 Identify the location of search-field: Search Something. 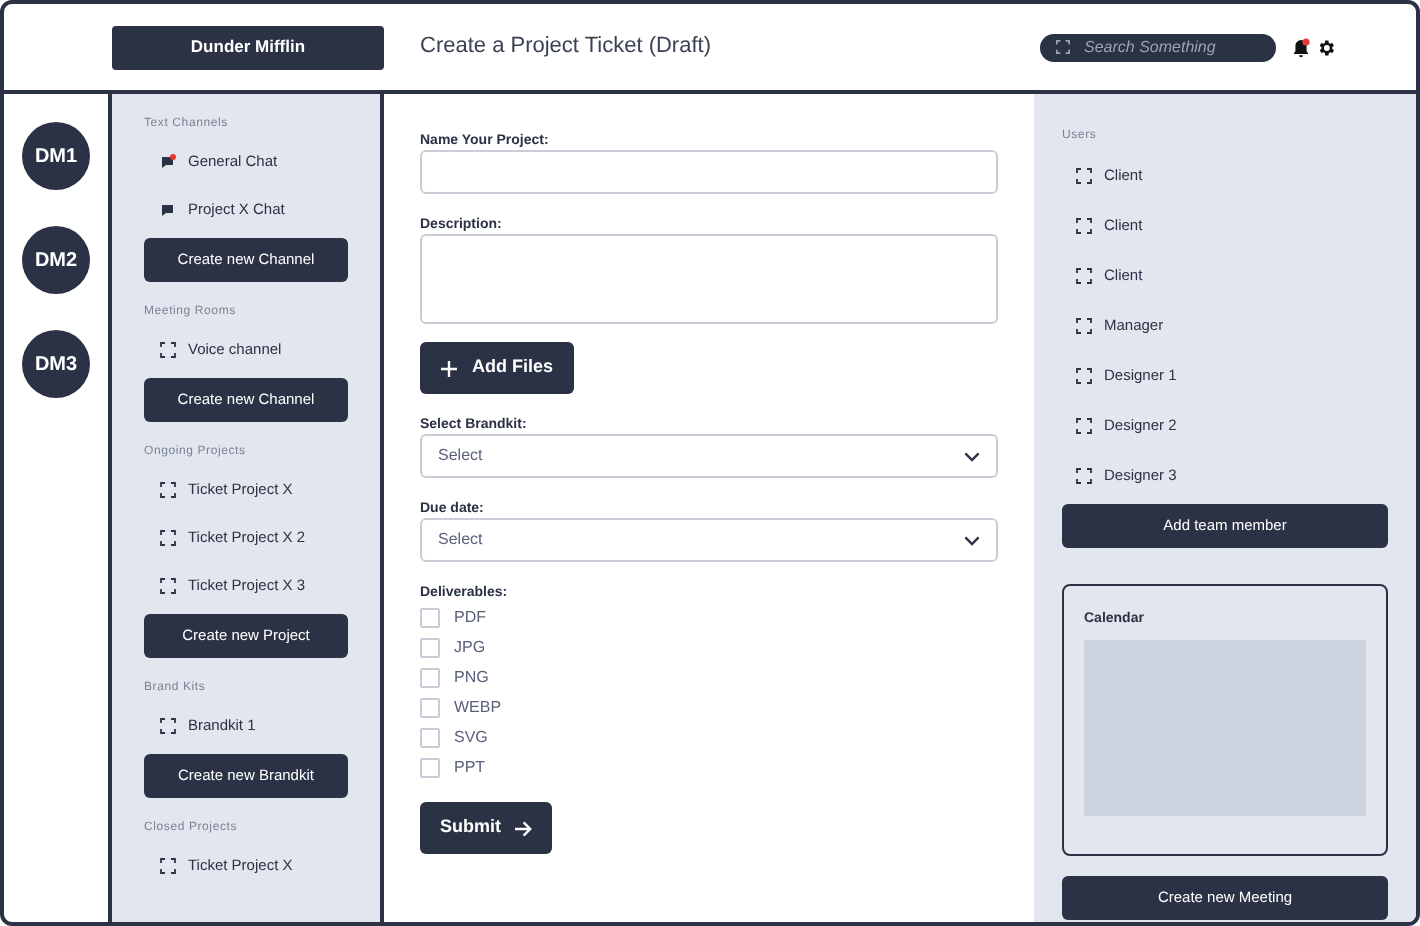
(1158, 47).